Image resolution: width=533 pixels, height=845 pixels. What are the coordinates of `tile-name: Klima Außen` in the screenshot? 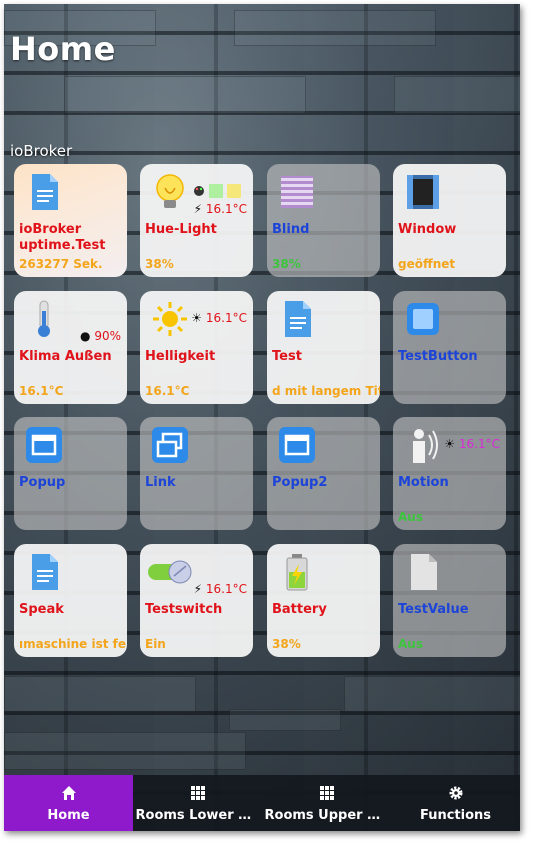 It's located at (65, 356).